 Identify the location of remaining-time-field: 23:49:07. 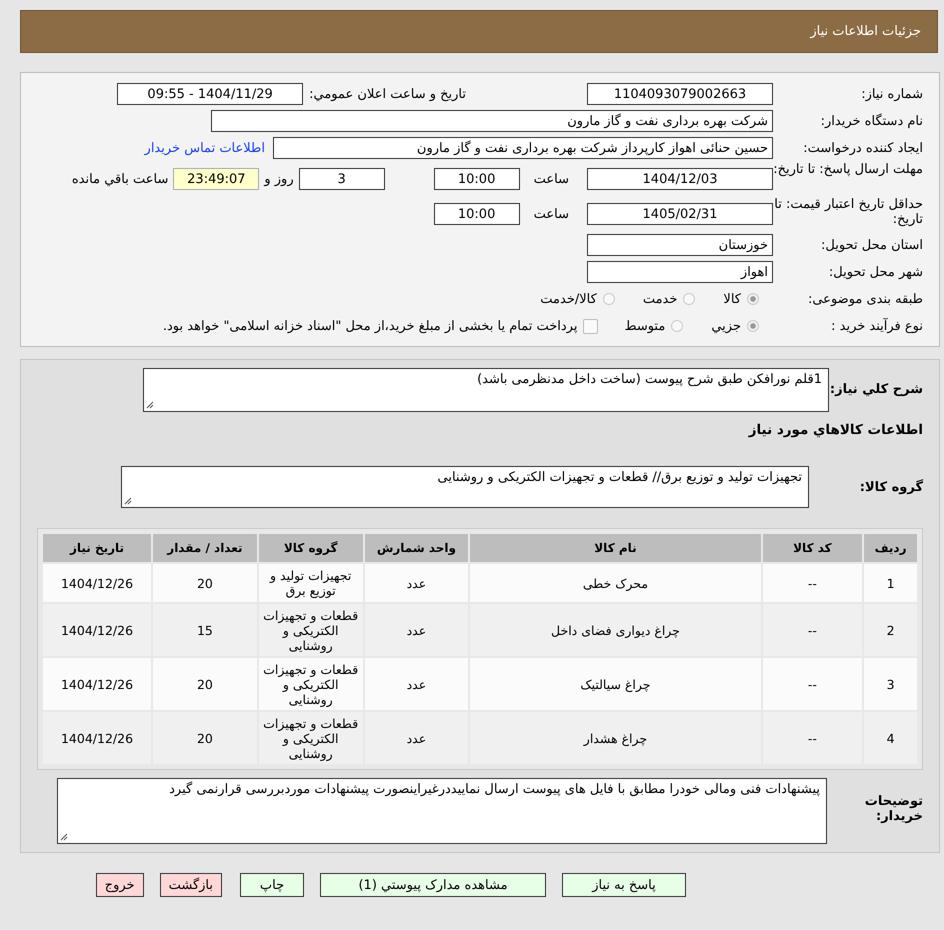
(216, 179).